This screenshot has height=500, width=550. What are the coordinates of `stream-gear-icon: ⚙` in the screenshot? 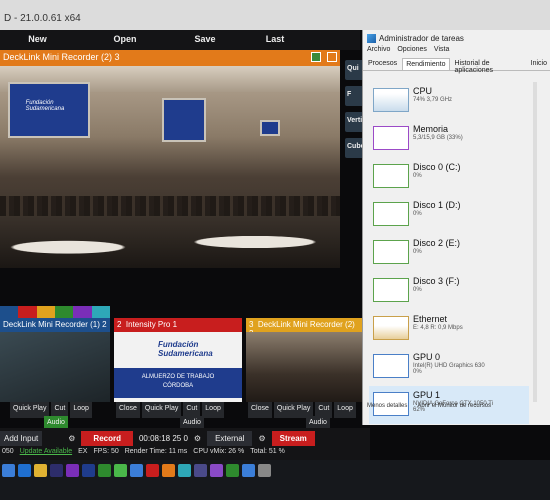 It's located at (261, 438).